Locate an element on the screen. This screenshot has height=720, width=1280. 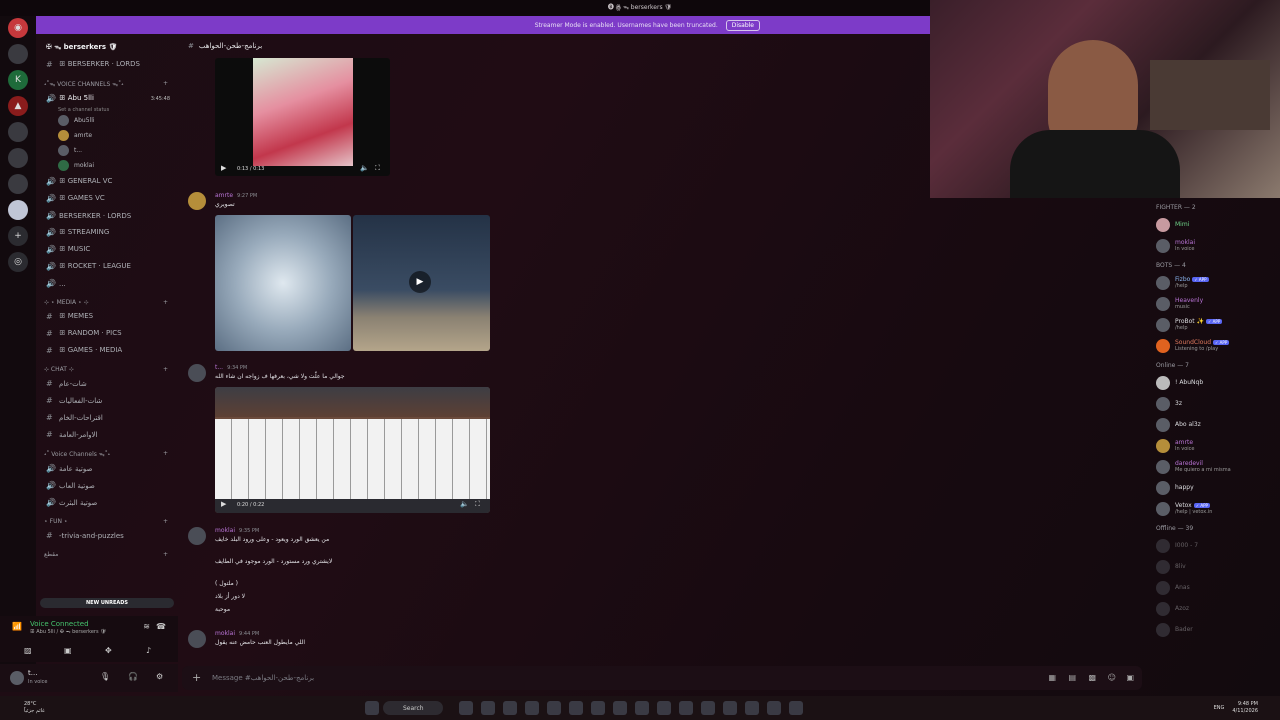
camera-off-icon: ▨ is located at coordinates (28, 650).